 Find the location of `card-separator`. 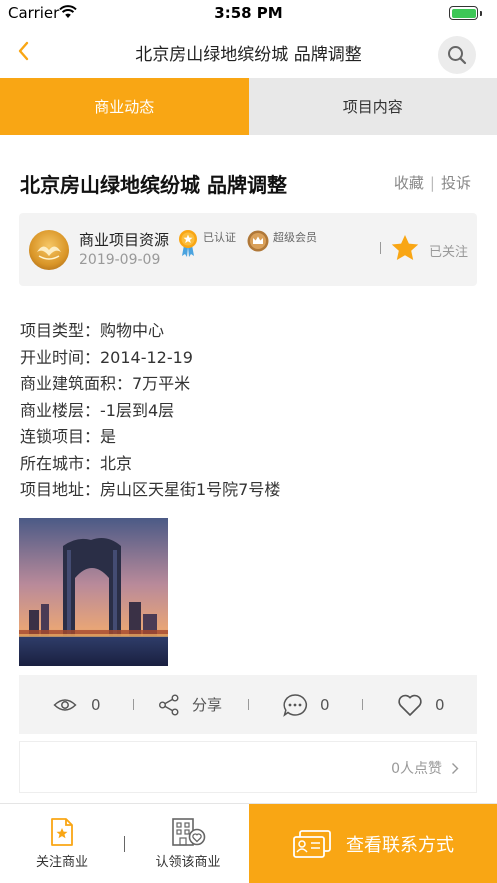

card-separator is located at coordinates (380, 248).